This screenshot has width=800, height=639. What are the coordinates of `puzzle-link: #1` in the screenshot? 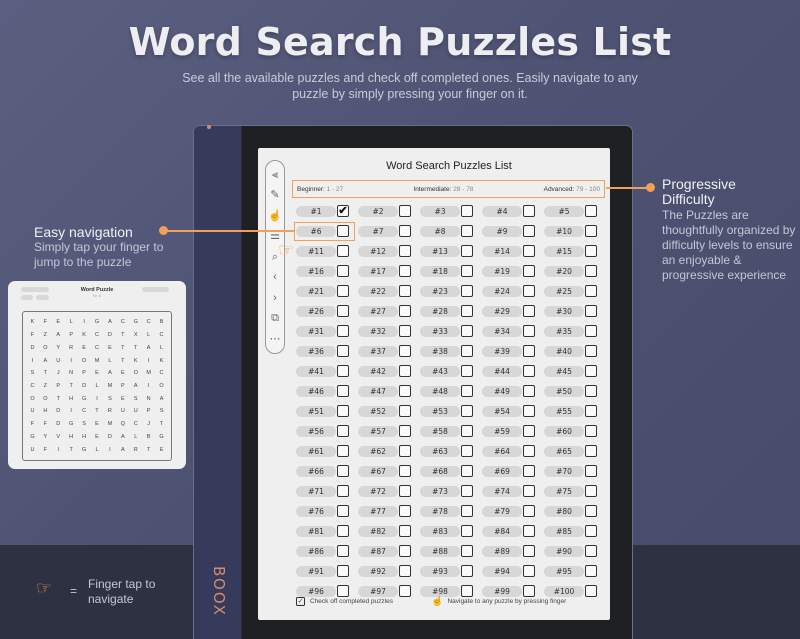 It's located at (316, 211).